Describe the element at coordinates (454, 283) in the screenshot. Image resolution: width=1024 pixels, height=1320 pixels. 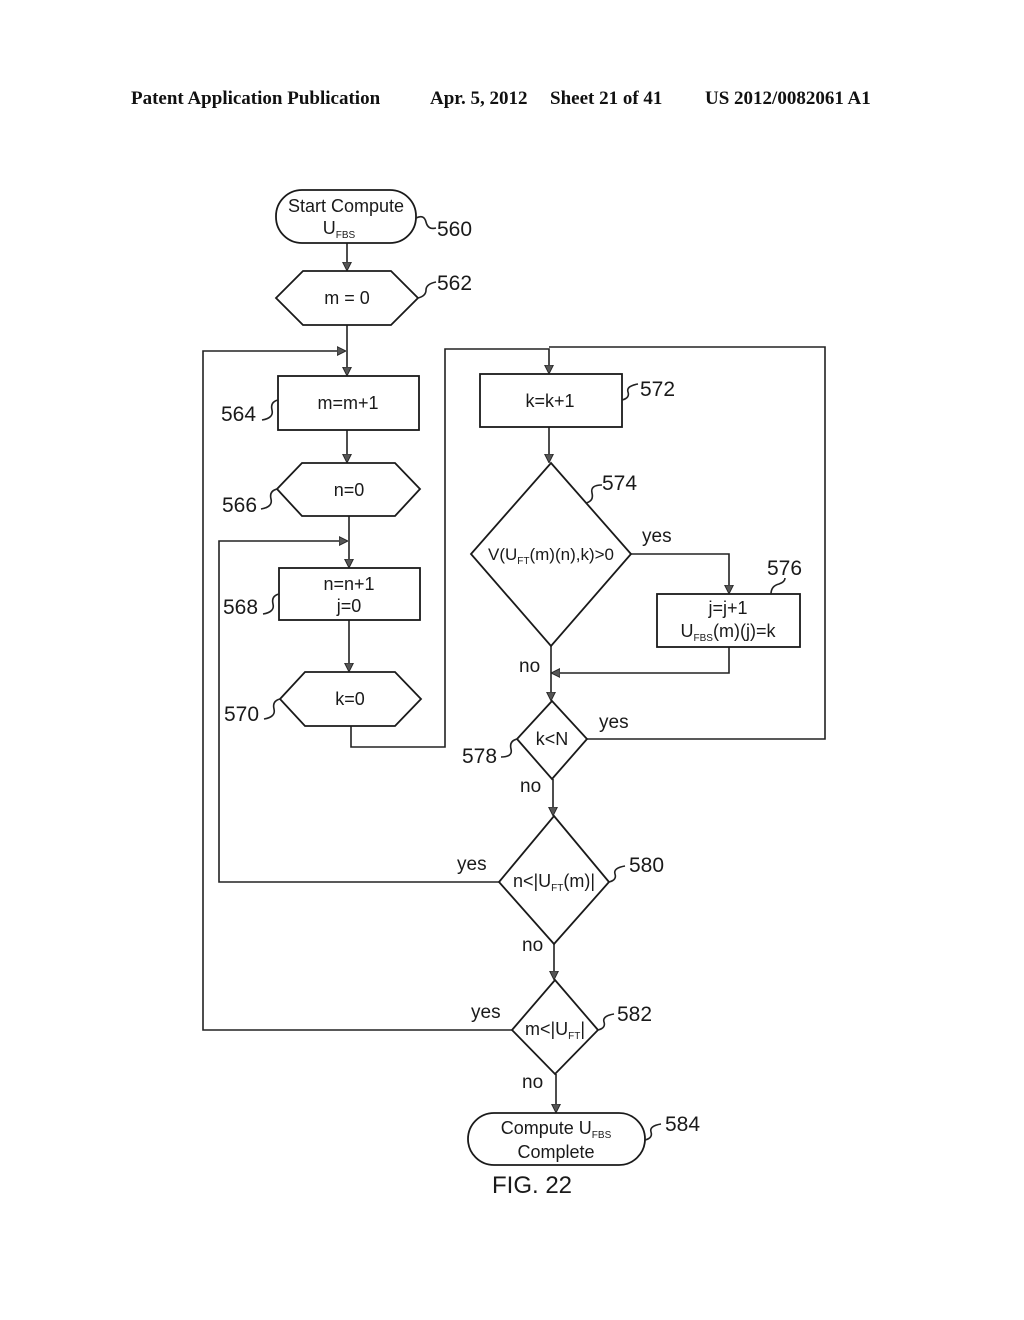
I see `ref-562: 562` at that location.